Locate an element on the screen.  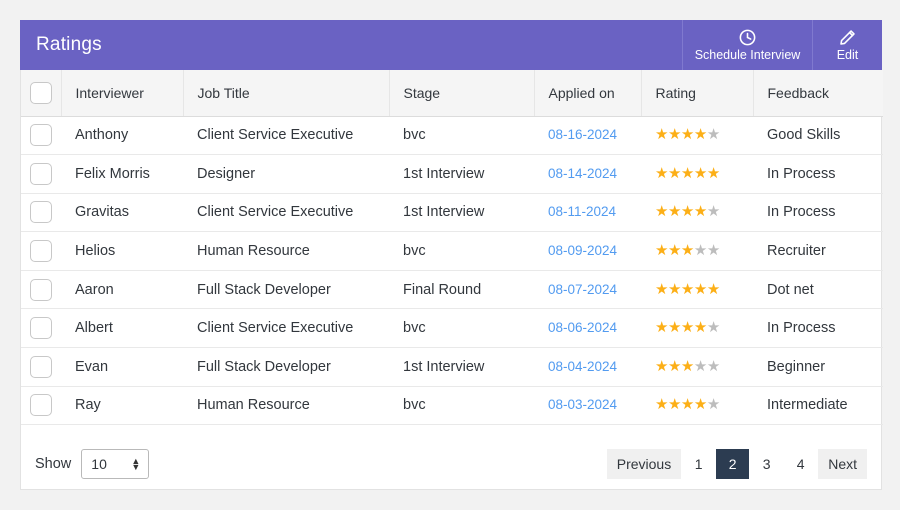
applied-on-link: 08-06-2024 is located at coordinates (582, 327).